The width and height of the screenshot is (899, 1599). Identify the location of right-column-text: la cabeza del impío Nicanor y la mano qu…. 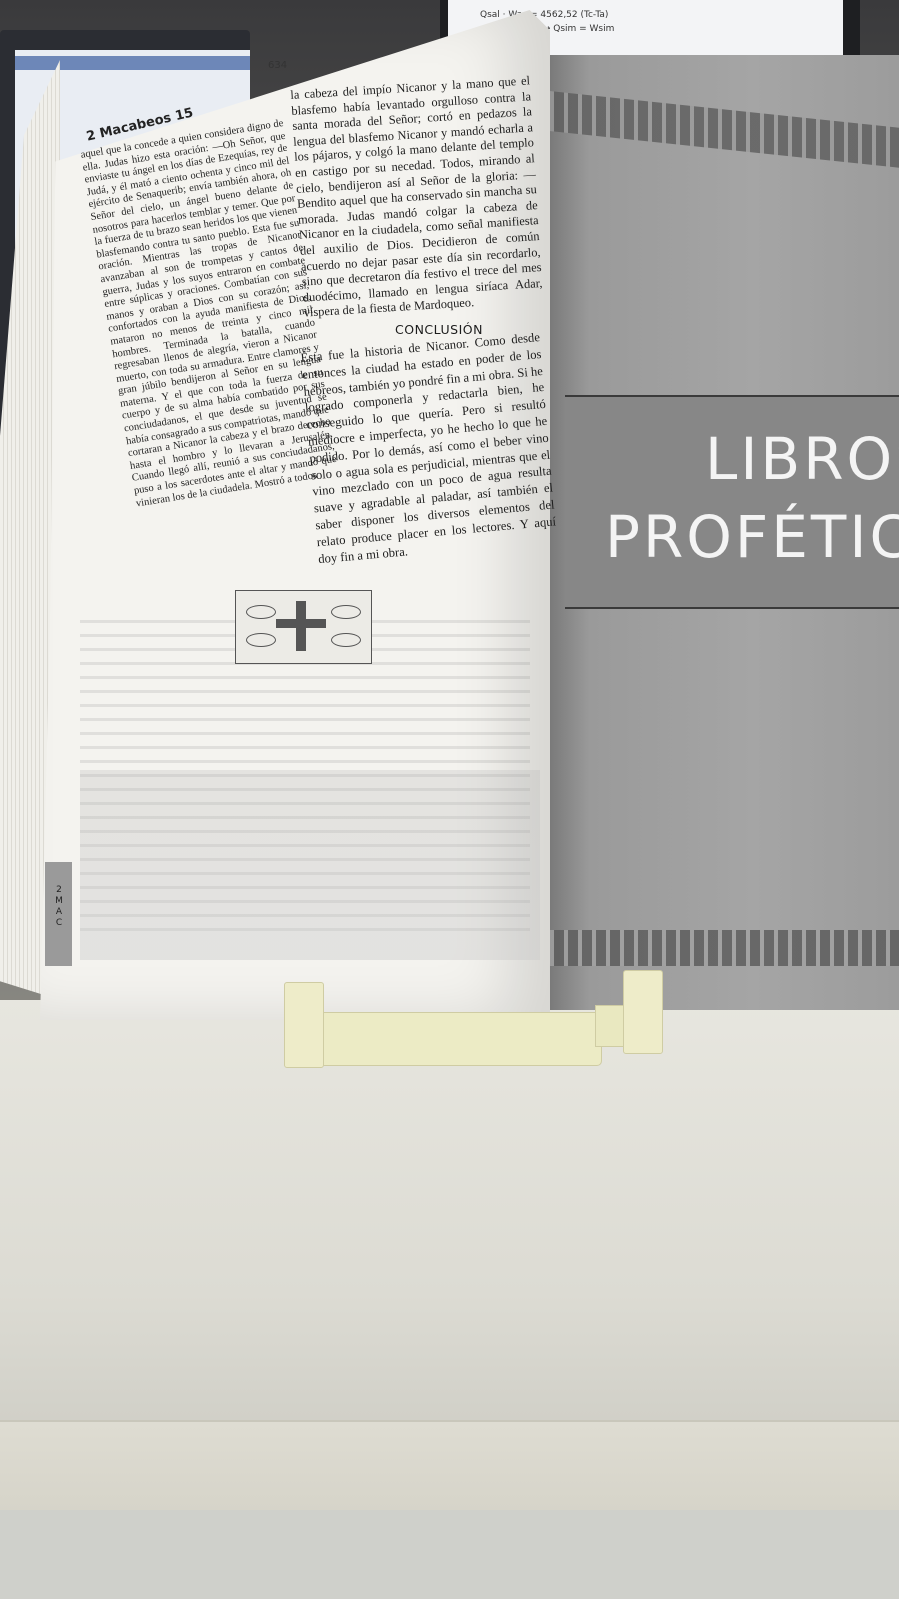
(417, 197).